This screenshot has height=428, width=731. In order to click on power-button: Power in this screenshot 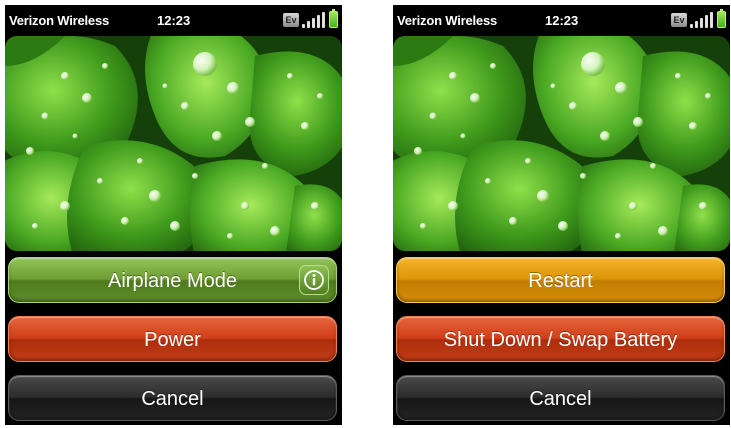, I will do `click(172, 339)`.